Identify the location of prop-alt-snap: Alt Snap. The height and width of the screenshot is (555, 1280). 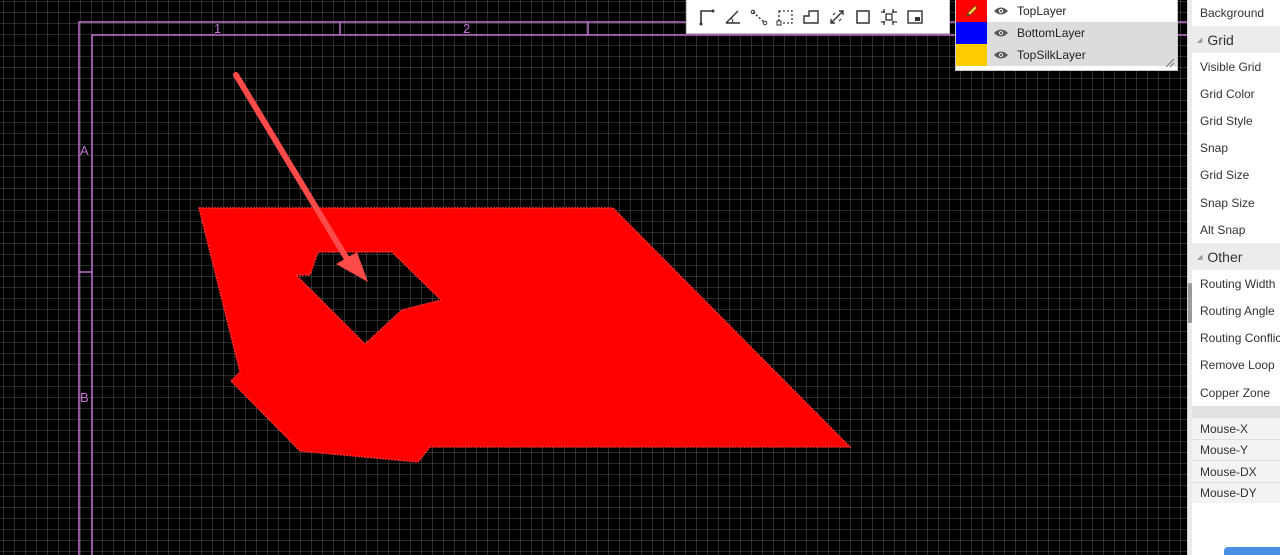
(1236, 229).